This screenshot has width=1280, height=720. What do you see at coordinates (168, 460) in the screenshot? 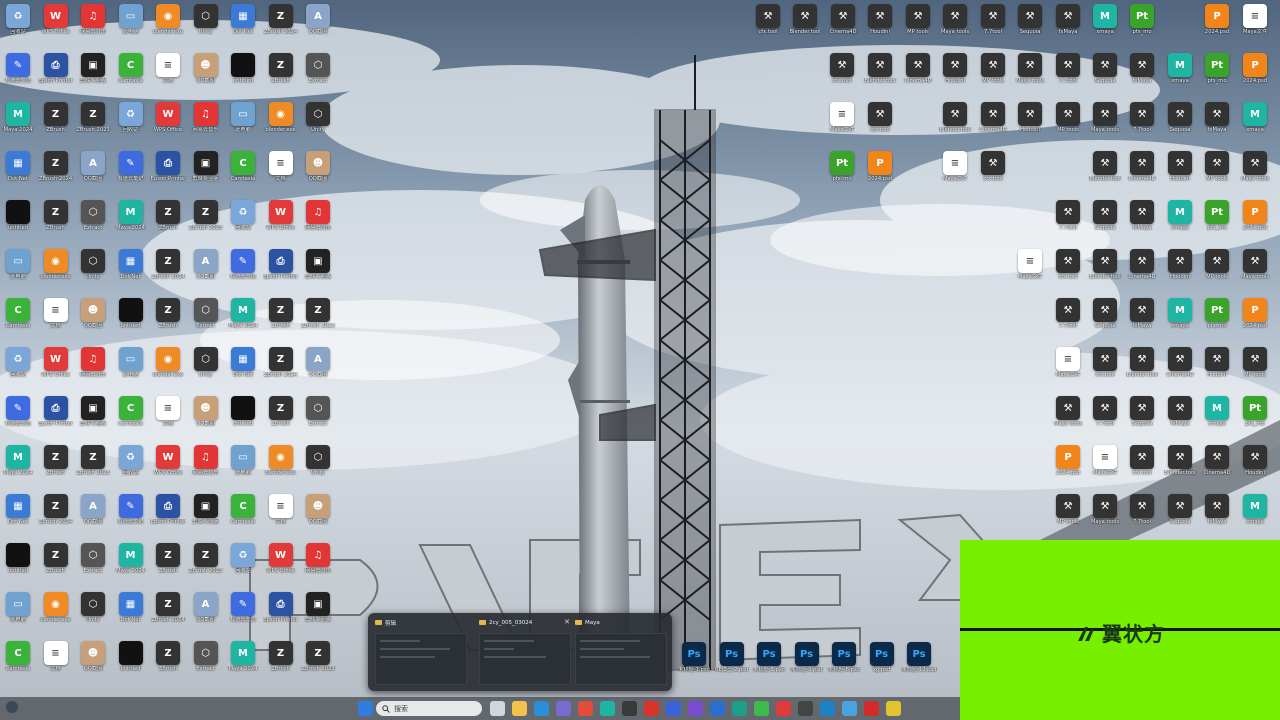
I see `desktop-icon-left-85: W WPS Office` at bounding box center [168, 460].